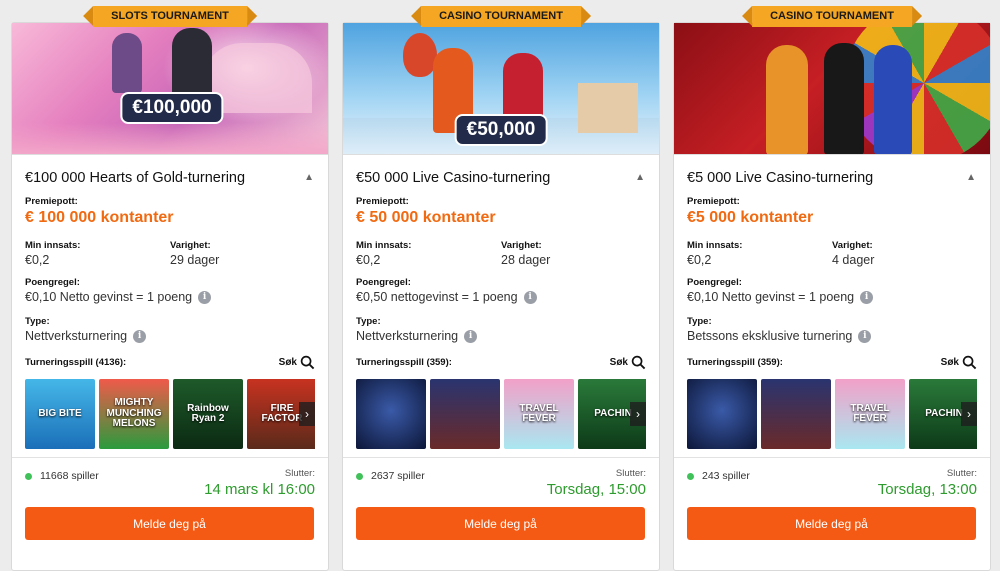 This screenshot has height=571, width=1000. I want to click on tournament-hero-image: €50,000, so click(501, 89).